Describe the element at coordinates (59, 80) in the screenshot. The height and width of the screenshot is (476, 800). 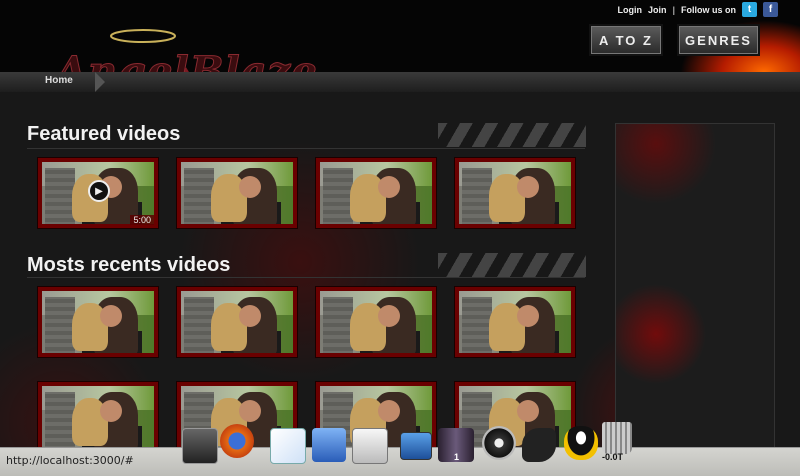
I see `home-link: Home` at that location.